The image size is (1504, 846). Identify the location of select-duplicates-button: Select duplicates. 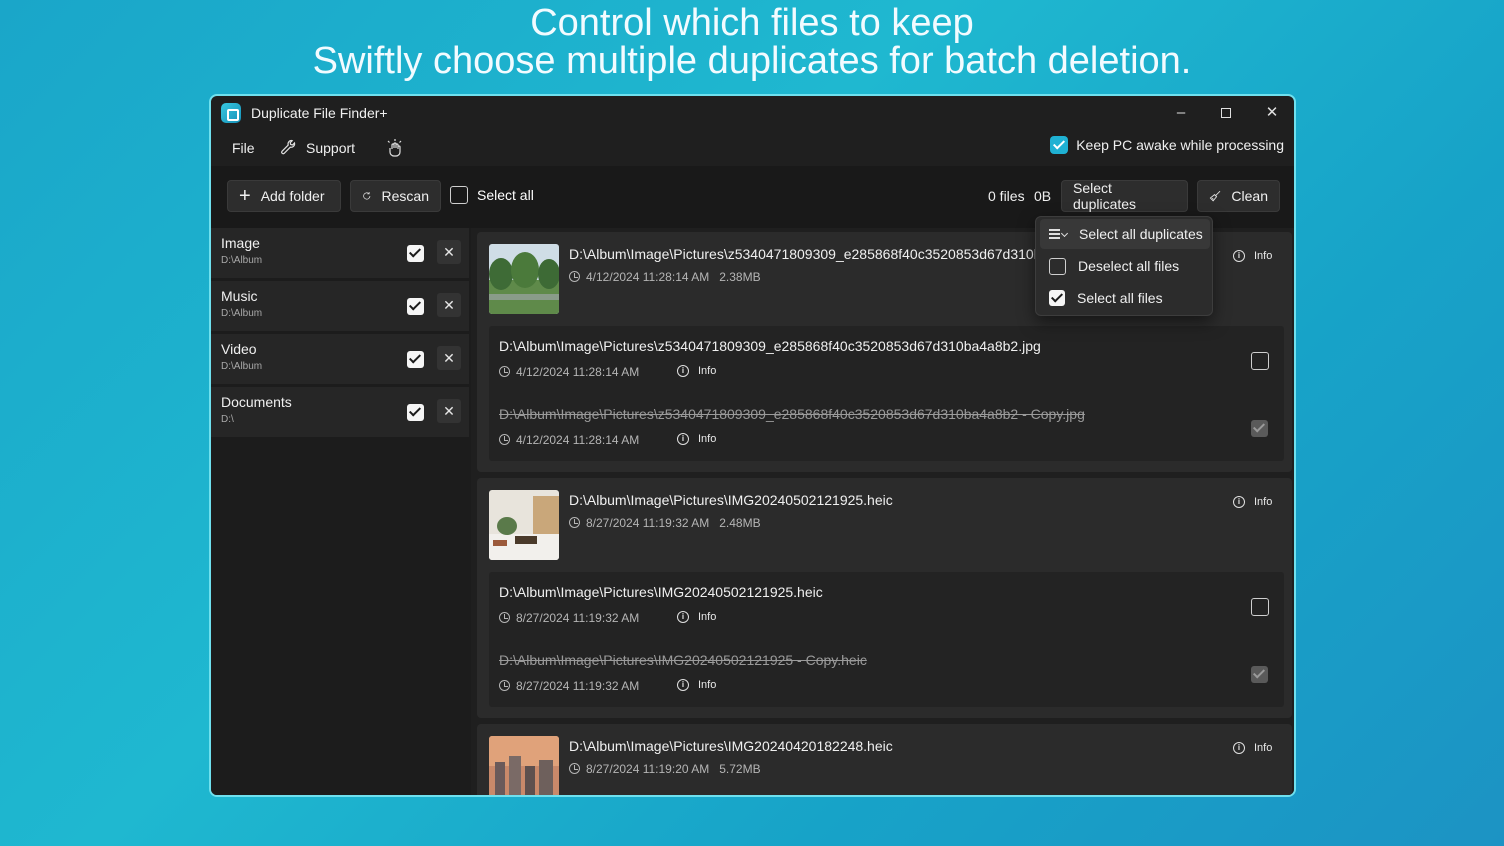
(1124, 196).